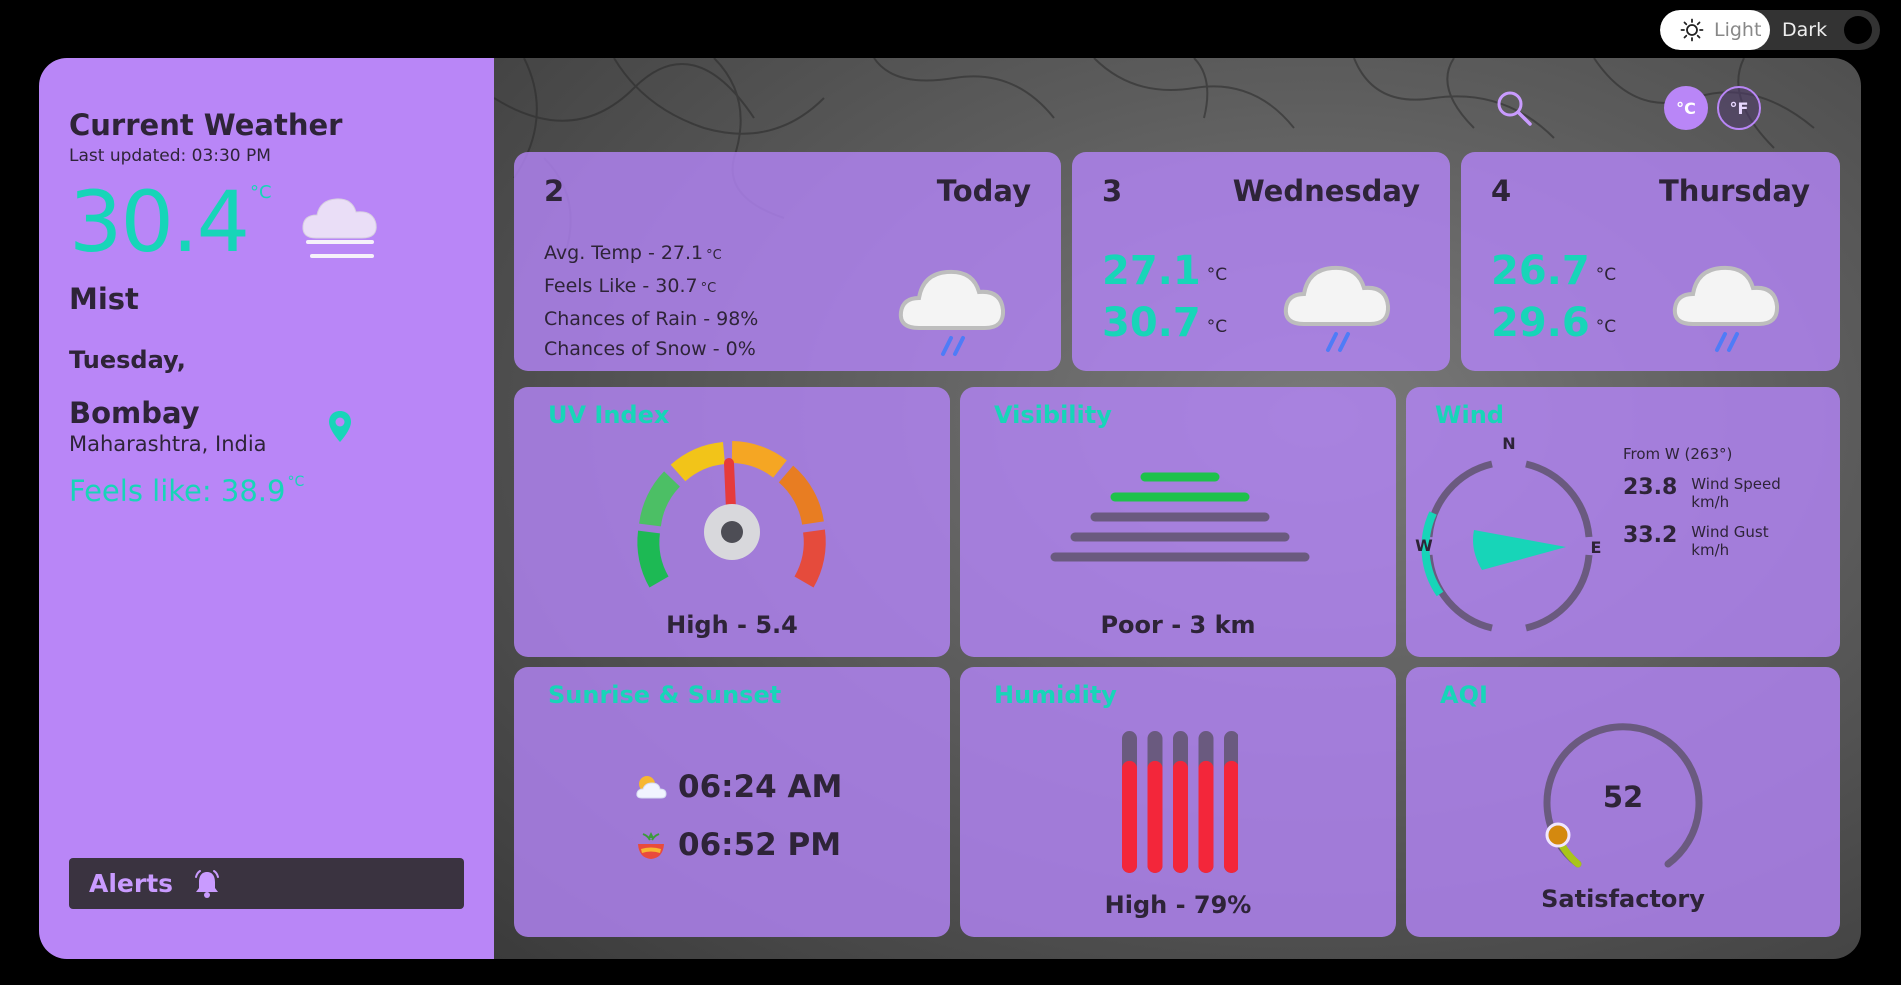  Describe the element at coordinates (168, 444) in the screenshot. I see `current-region: Maharashtra, India` at that location.